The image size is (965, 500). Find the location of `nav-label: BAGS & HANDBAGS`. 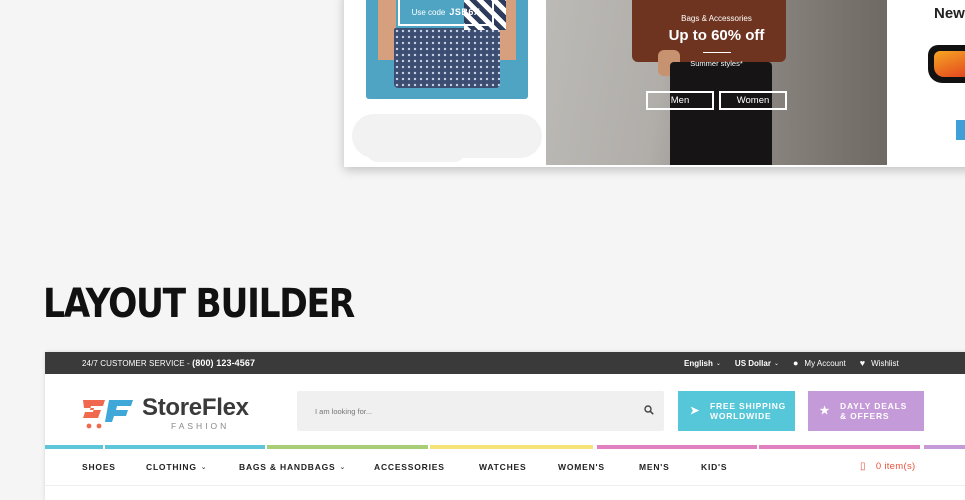

nav-label: BAGS & HANDBAGS is located at coordinates (287, 467).